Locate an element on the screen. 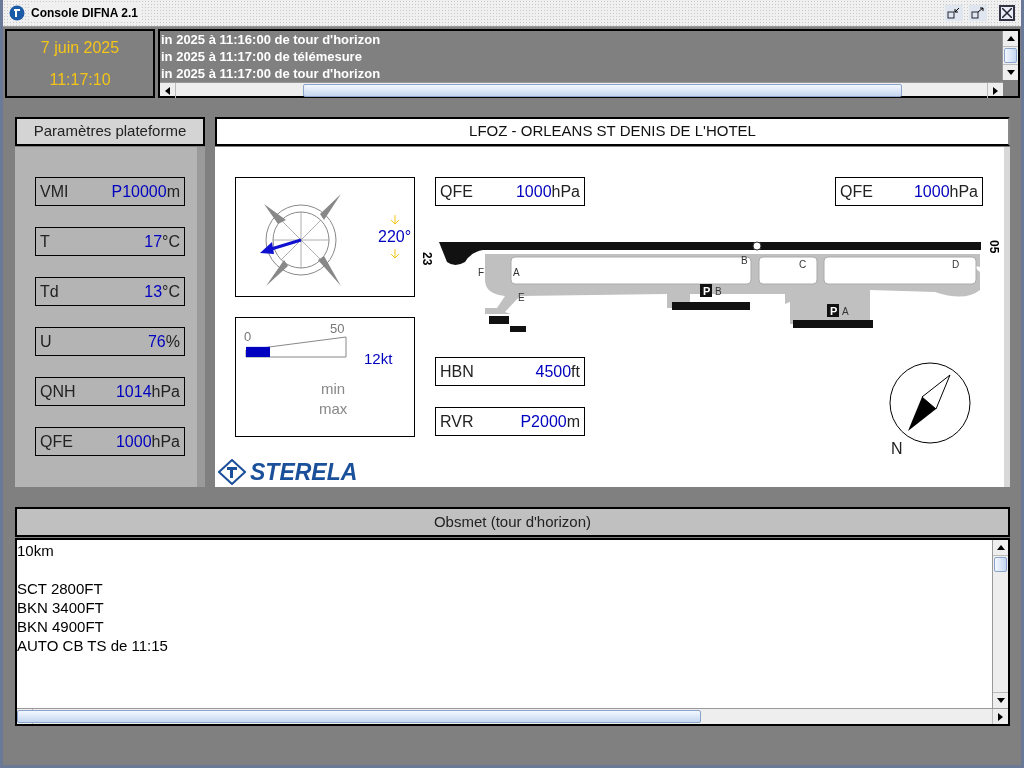 The width and height of the screenshot is (1024, 768). obsmet-line: BKN 4900FT is located at coordinates (60, 626).